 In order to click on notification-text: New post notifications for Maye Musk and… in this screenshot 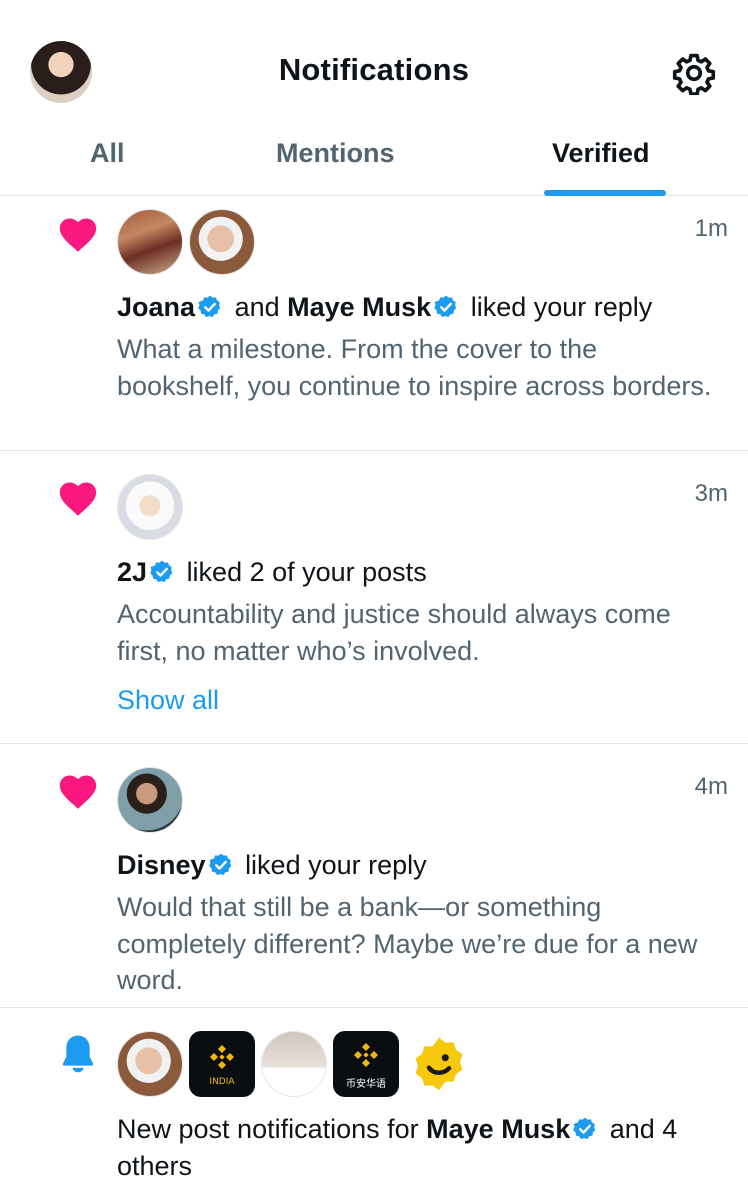, I will do `click(420, 1148)`.